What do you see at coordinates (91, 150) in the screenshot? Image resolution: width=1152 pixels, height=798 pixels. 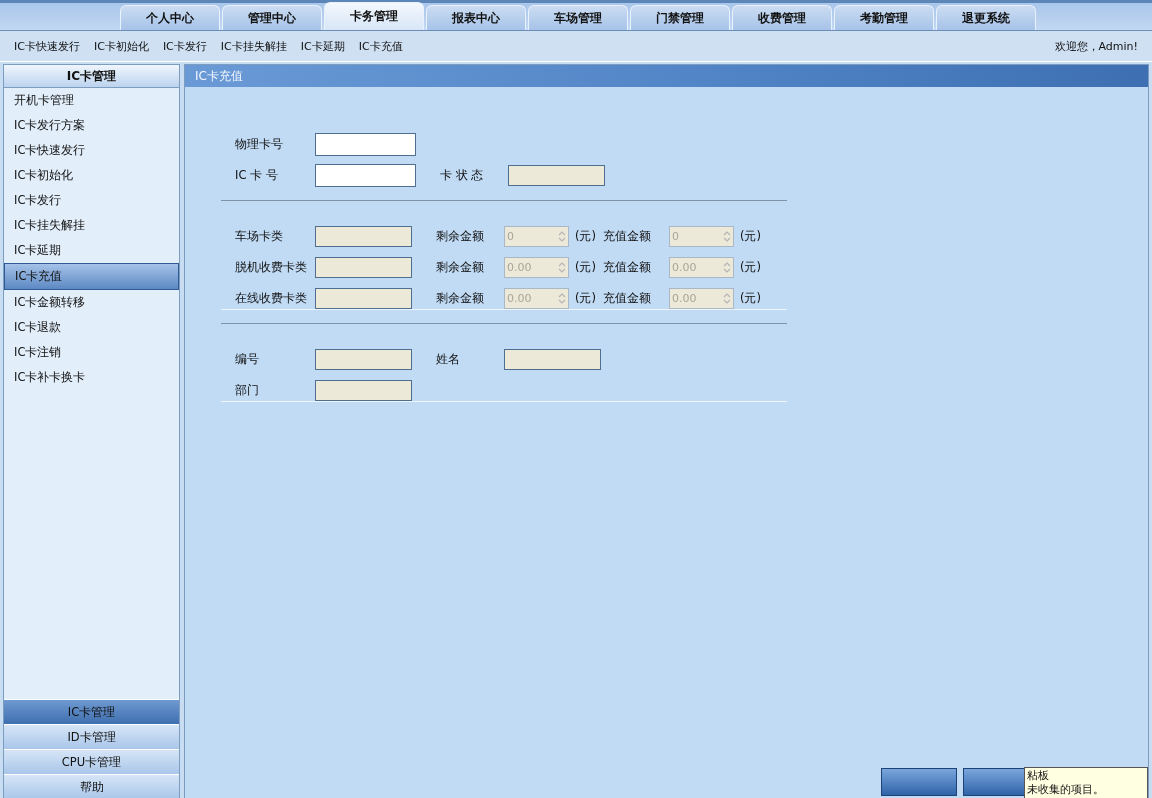 I see `sidebar-item: IC卡快速发行` at bounding box center [91, 150].